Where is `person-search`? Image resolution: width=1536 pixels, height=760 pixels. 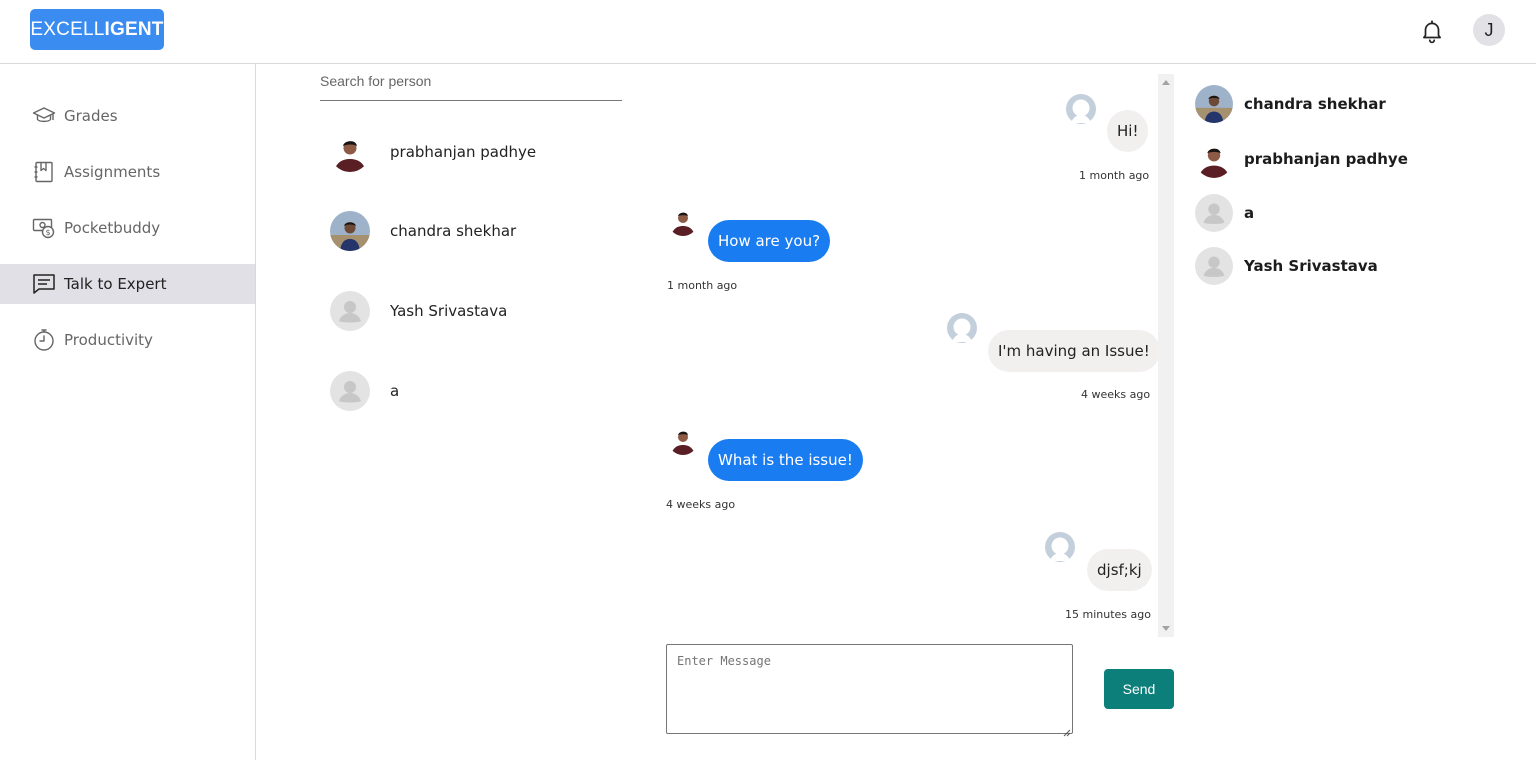 person-search is located at coordinates (471, 83).